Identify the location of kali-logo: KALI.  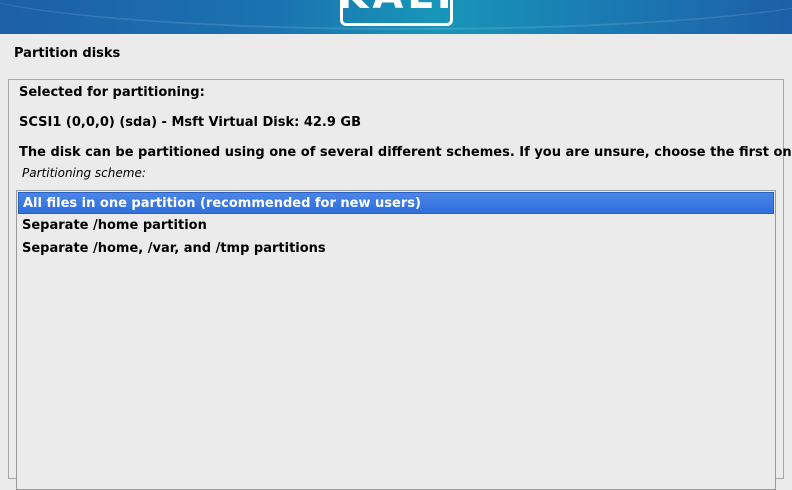
(396, 13).